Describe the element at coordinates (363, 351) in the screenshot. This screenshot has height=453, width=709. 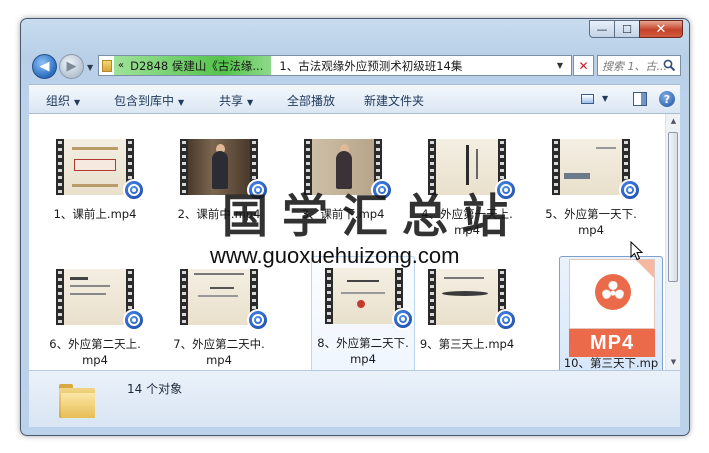
I see `file-name: 8、外应第二天下.mp4` at that location.